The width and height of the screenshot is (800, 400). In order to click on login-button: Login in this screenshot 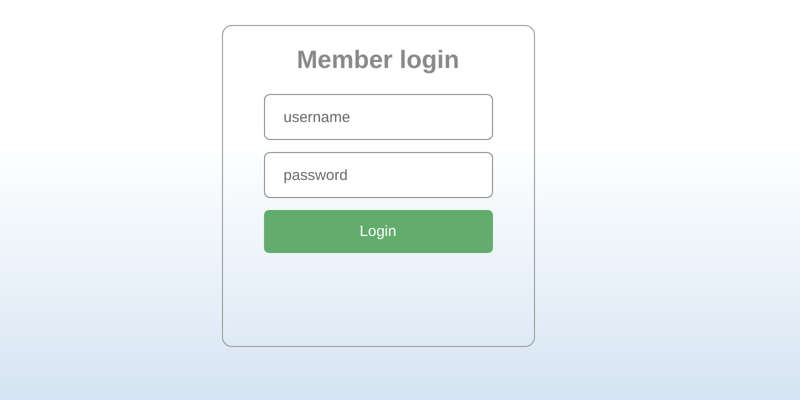, I will do `click(378, 231)`.